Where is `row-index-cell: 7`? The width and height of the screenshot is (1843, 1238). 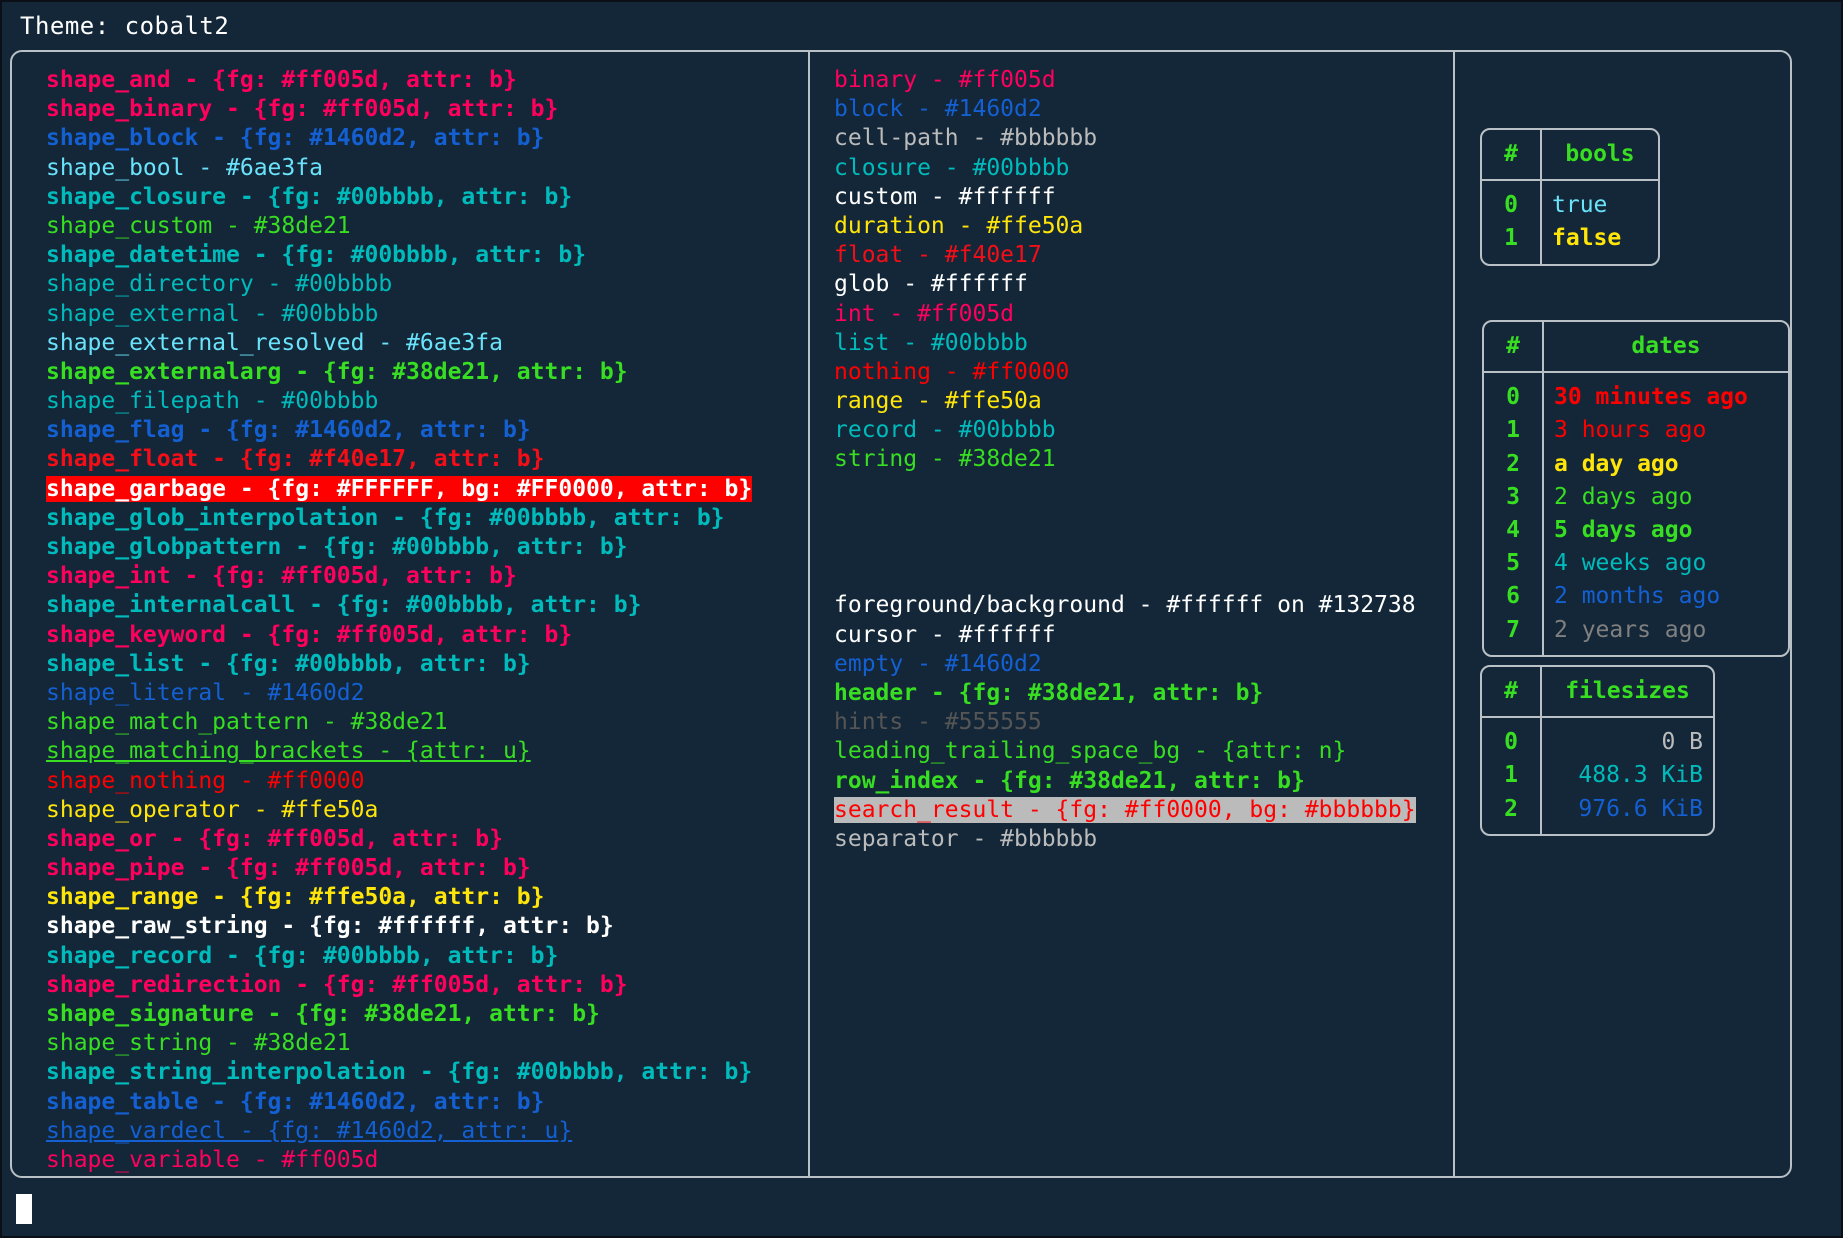
row-index-cell: 7 is located at coordinates (1514, 634).